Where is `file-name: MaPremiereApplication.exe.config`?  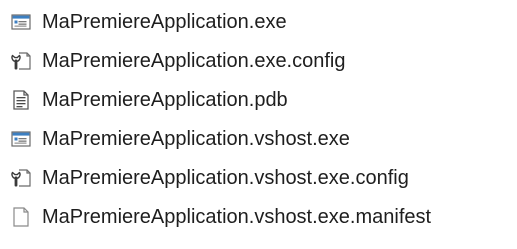 file-name: MaPremiereApplication.exe.config is located at coordinates (194, 61).